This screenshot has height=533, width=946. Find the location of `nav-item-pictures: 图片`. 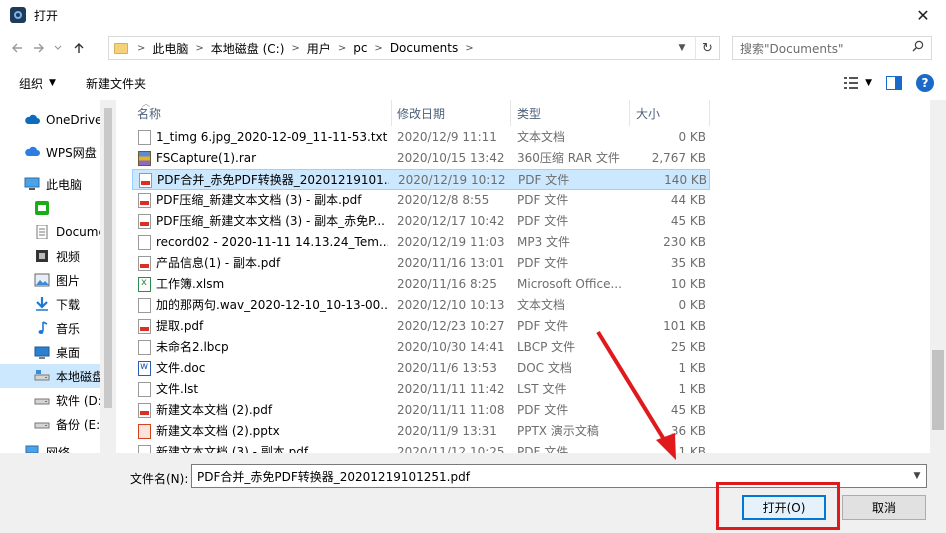

nav-item-pictures: 图片 is located at coordinates (50, 280).